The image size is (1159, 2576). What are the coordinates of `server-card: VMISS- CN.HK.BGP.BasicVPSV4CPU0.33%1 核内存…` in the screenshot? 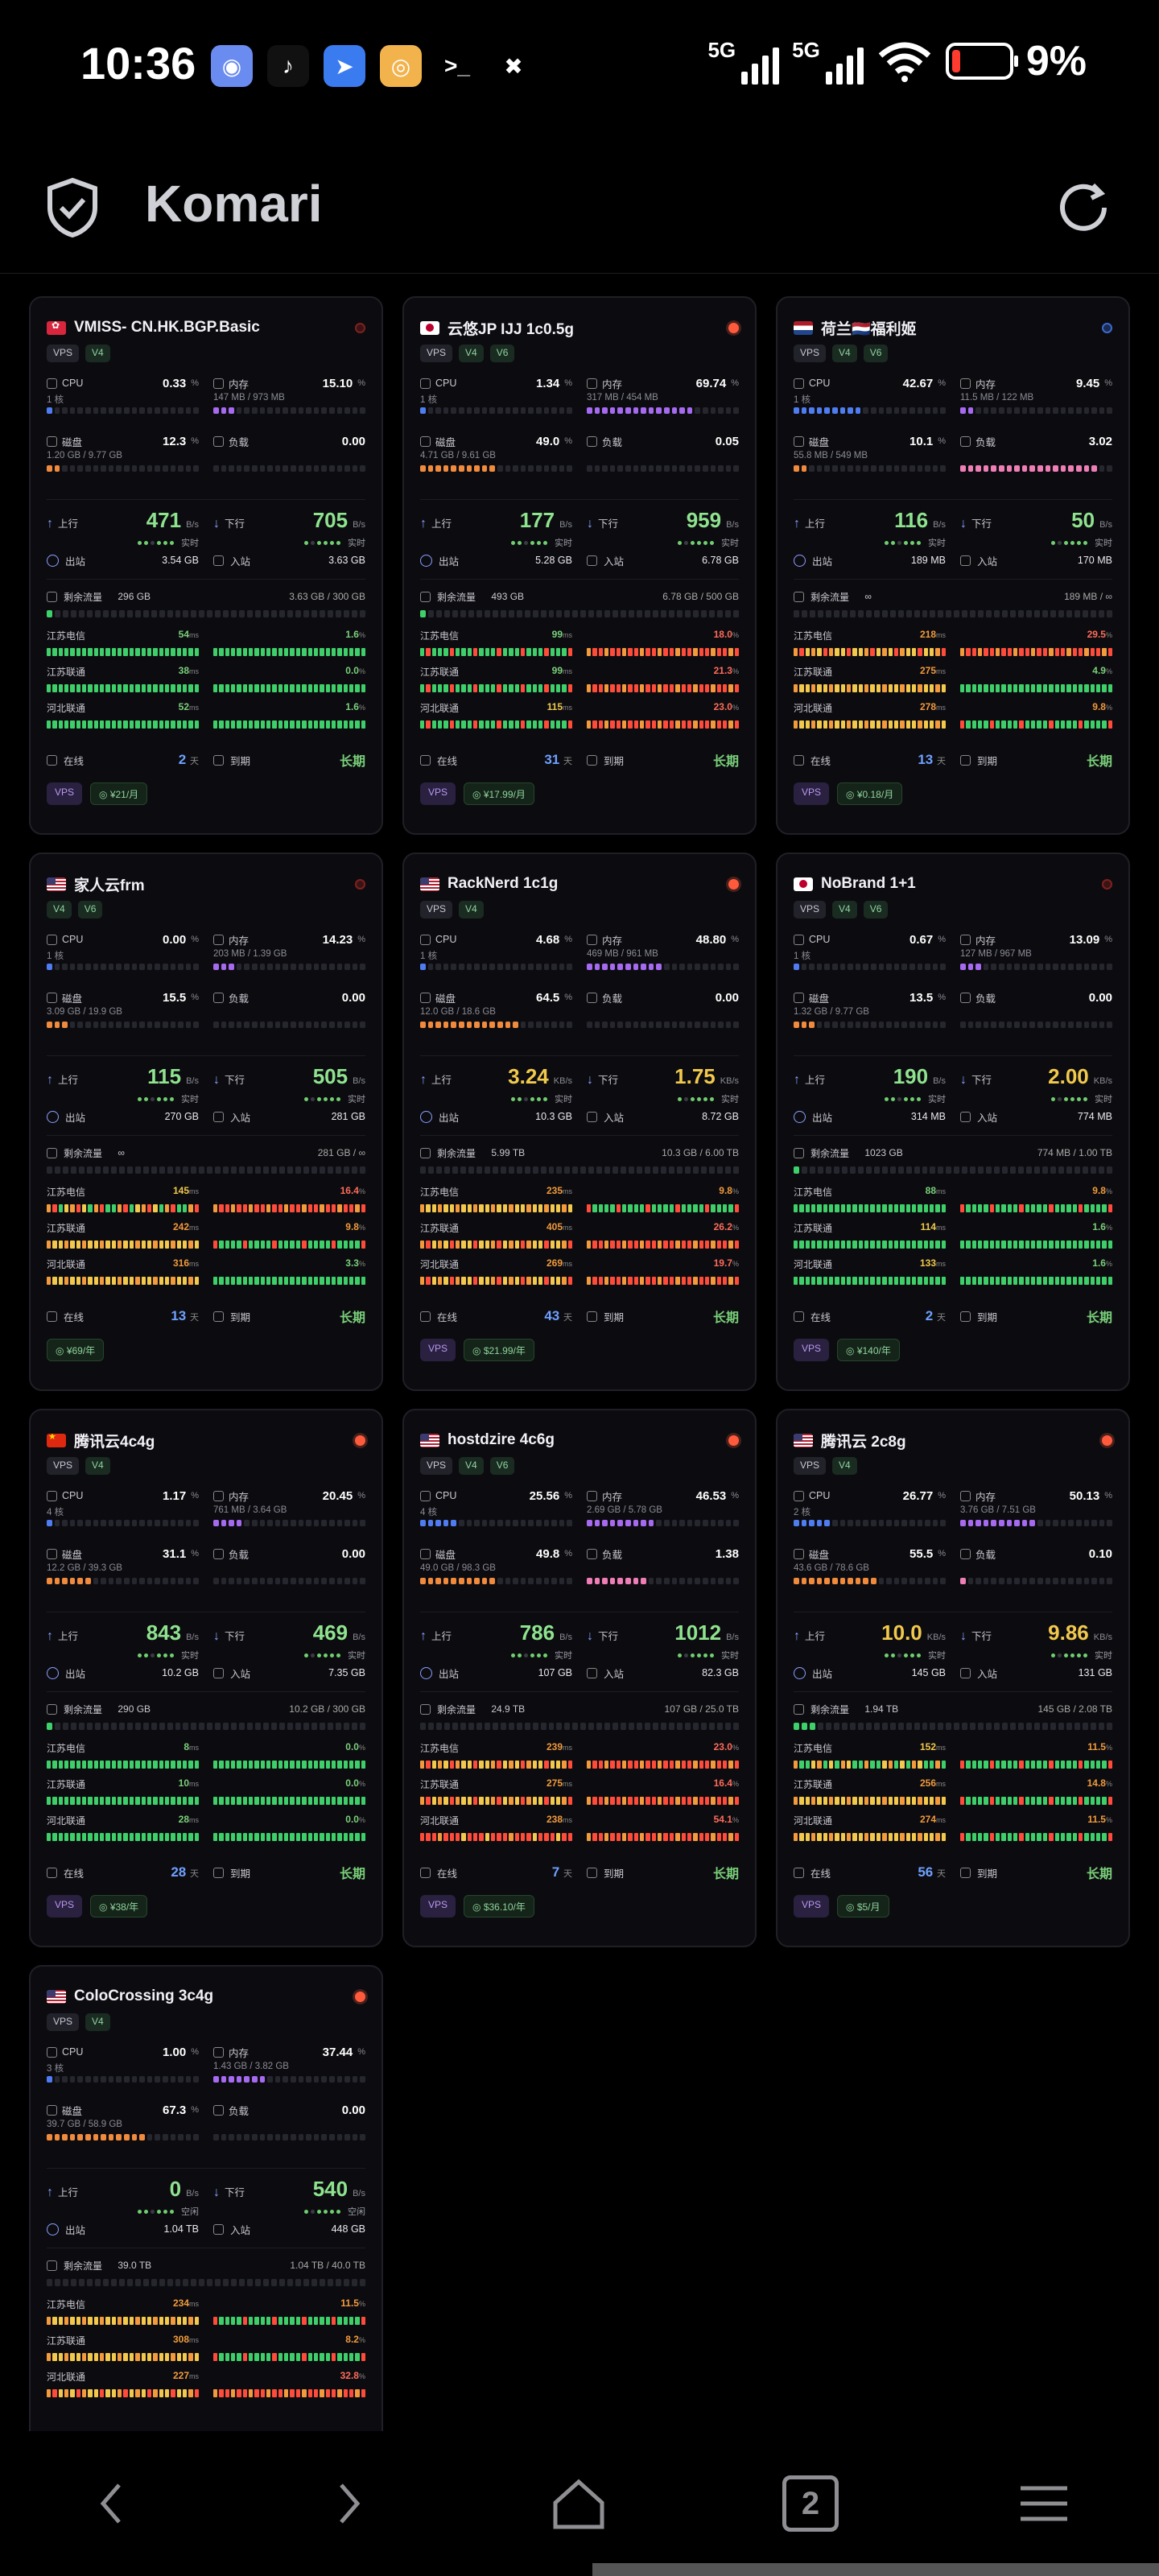 It's located at (206, 565).